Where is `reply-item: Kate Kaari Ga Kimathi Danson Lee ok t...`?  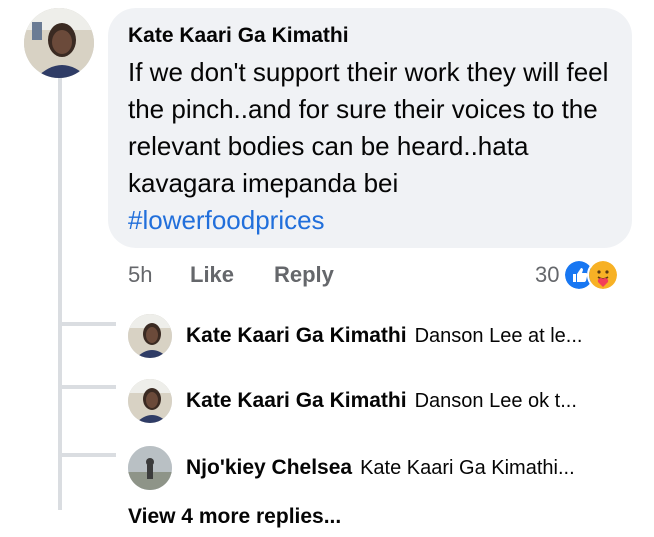
reply-item: Kate Kaari Ga Kimathi Danson Lee ok t... is located at coordinates (352, 401).